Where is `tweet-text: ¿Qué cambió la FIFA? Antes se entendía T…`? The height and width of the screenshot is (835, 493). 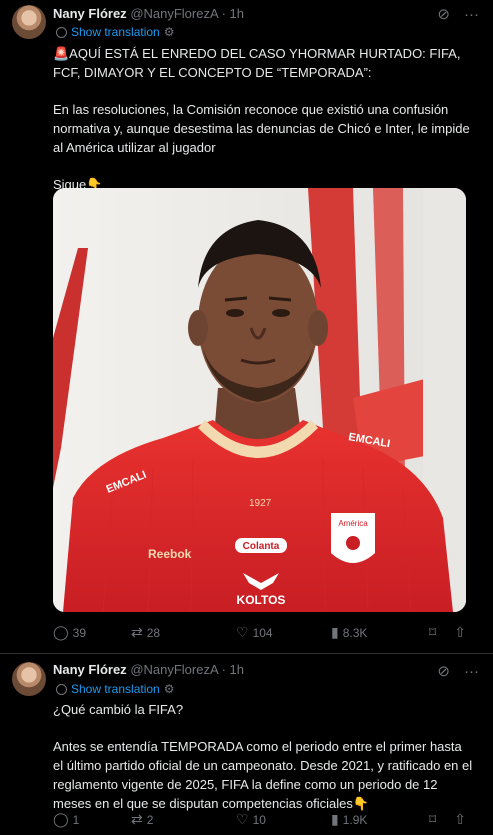 tweet-text: ¿Qué cambió la FIFA? Antes se entendía T… is located at coordinates (263, 756).